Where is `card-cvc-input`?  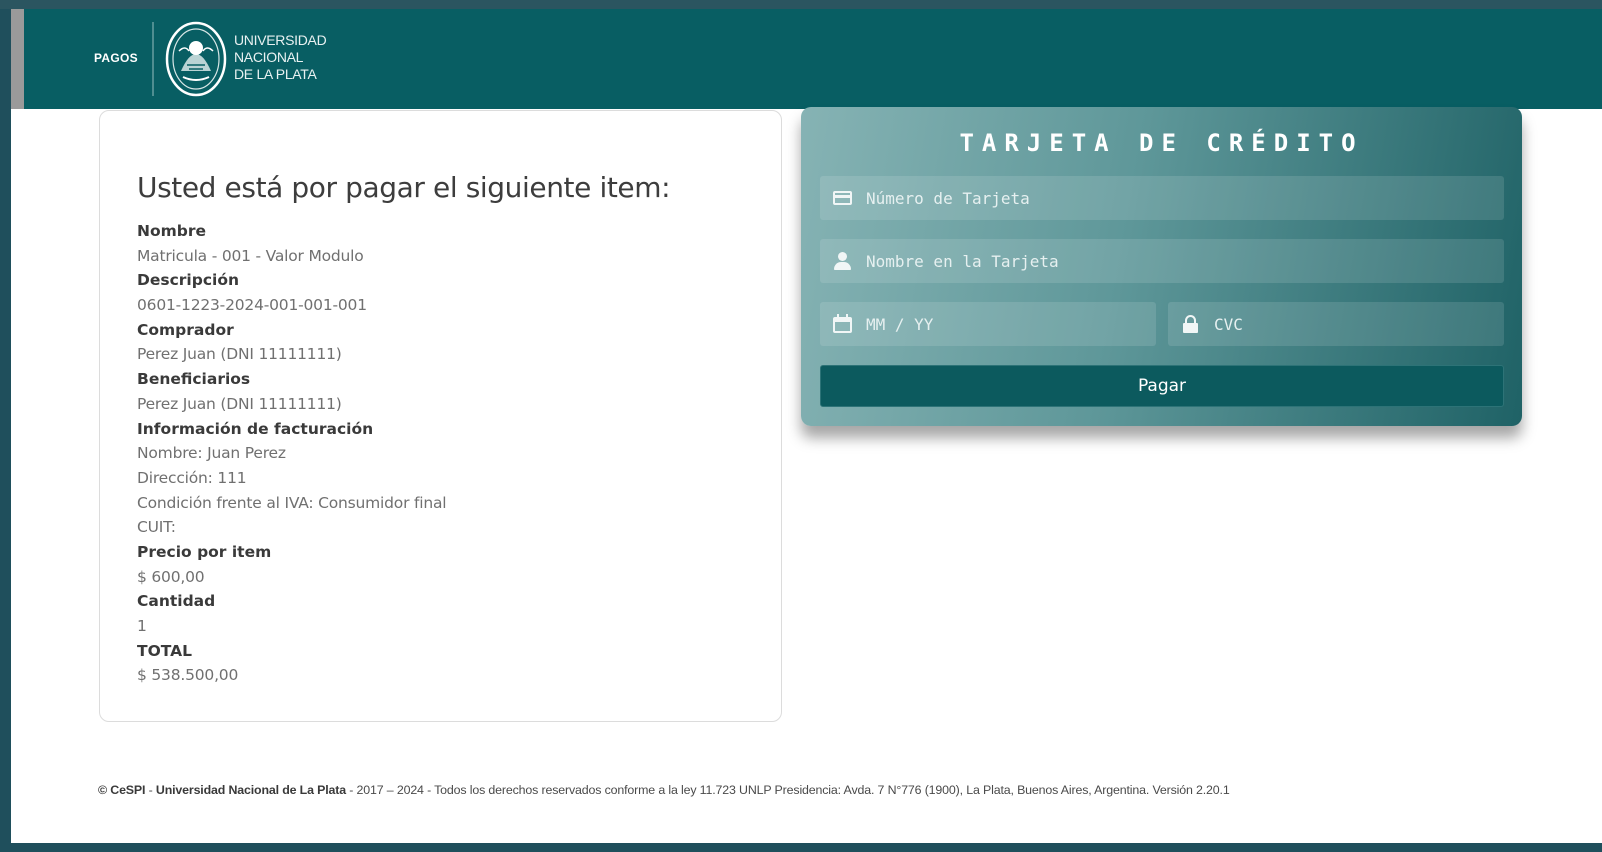
card-cvc-input is located at coordinates (1359, 324).